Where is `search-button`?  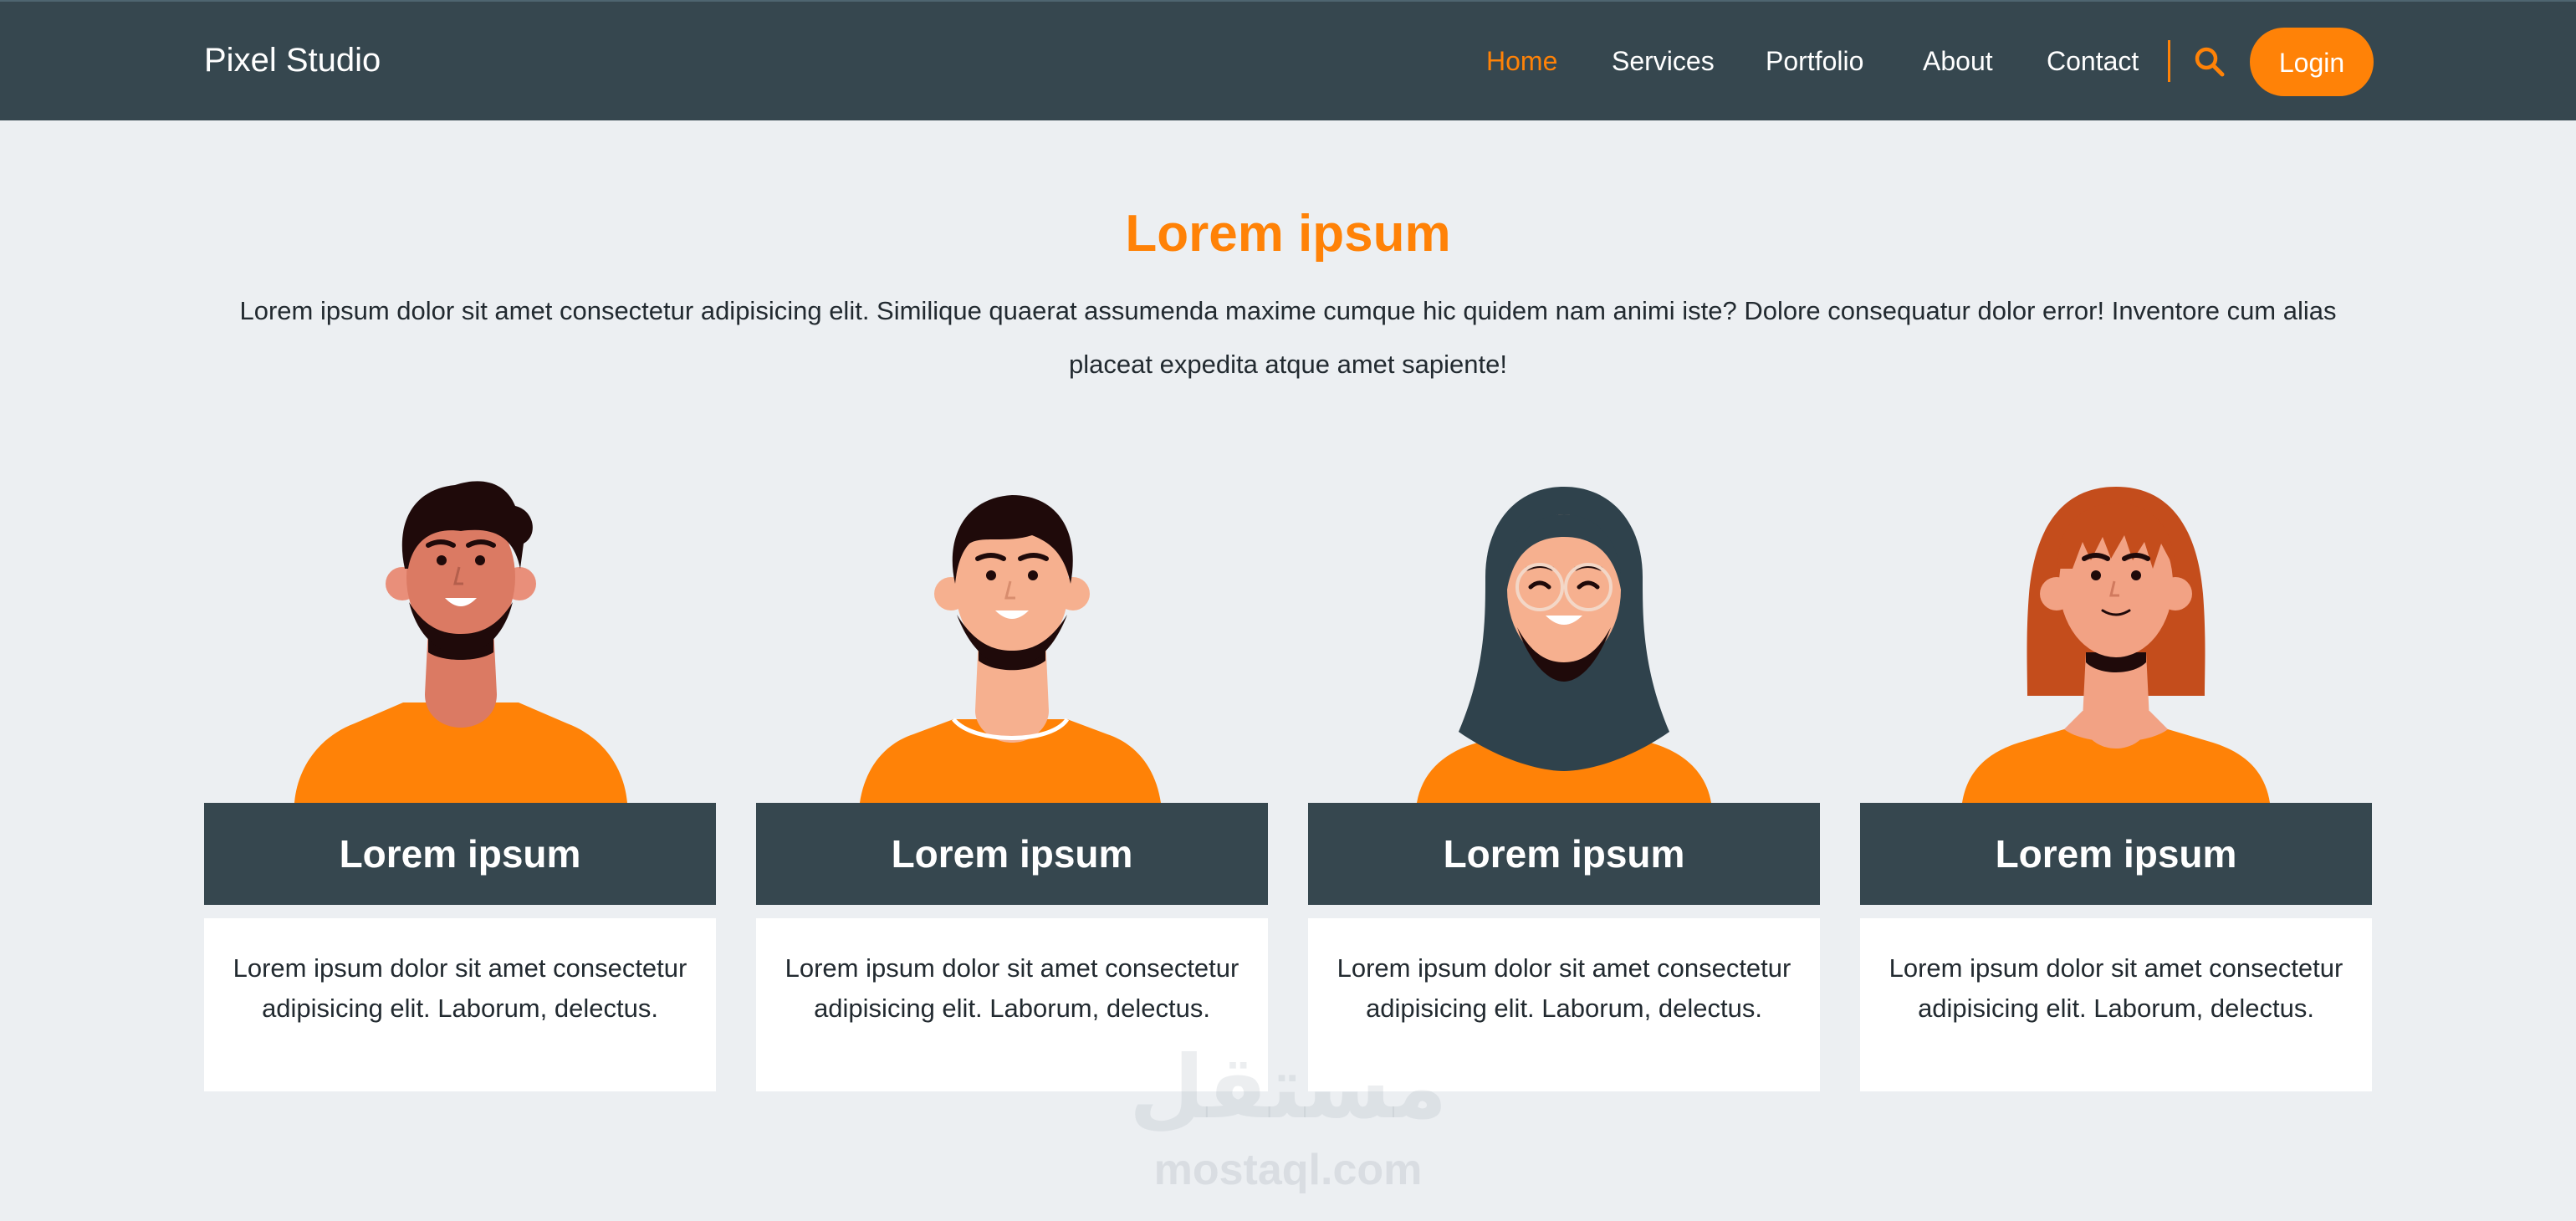 search-button is located at coordinates (2209, 61).